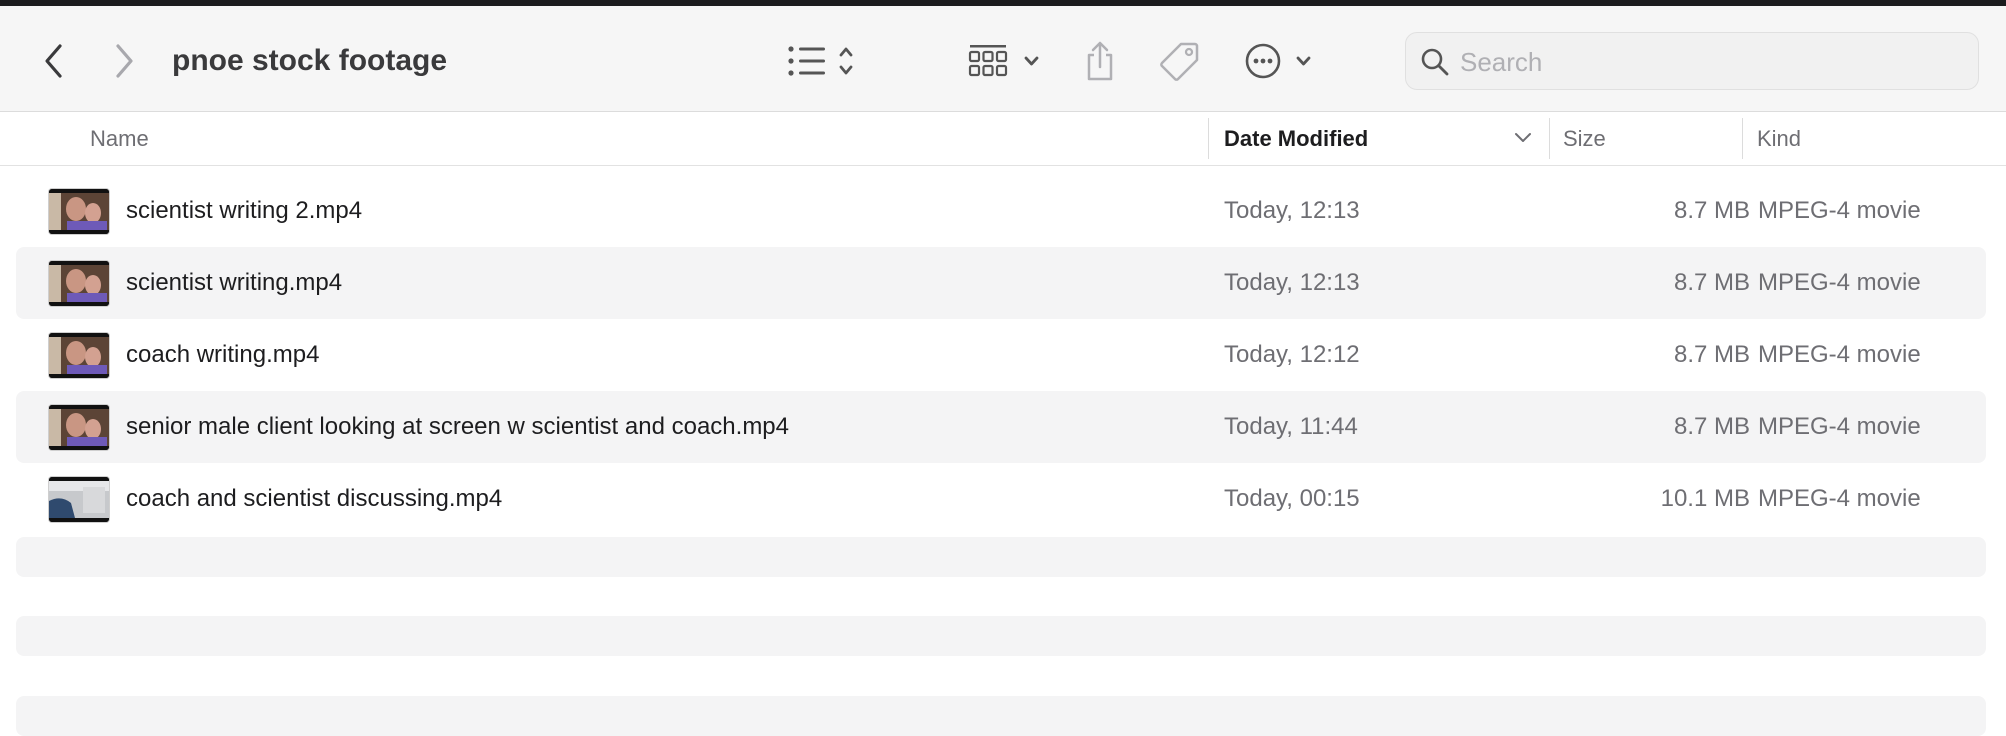 Image resolution: width=2006 pixels, height=736 pixels. Describe the element at coordinates (1435, 64) in the screenshot. I see `search-icon` at that location.